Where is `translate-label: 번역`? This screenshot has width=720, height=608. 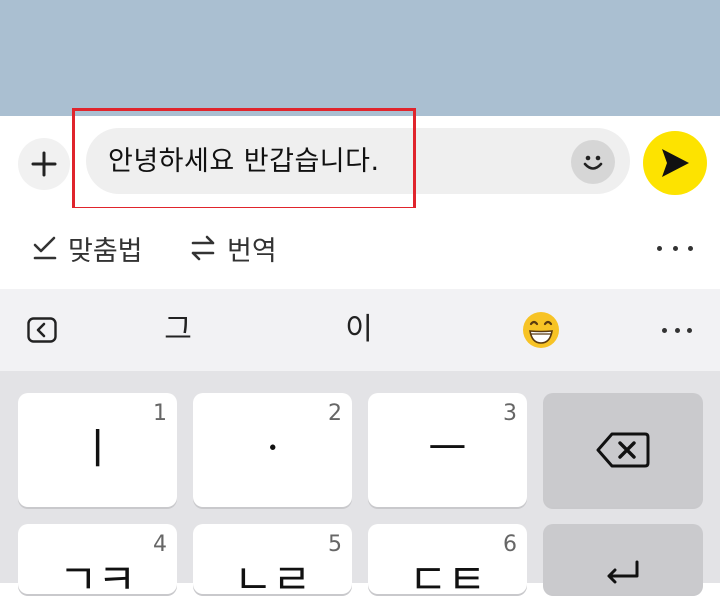 translate-label: 번역 is located at coordinates (252, 251).